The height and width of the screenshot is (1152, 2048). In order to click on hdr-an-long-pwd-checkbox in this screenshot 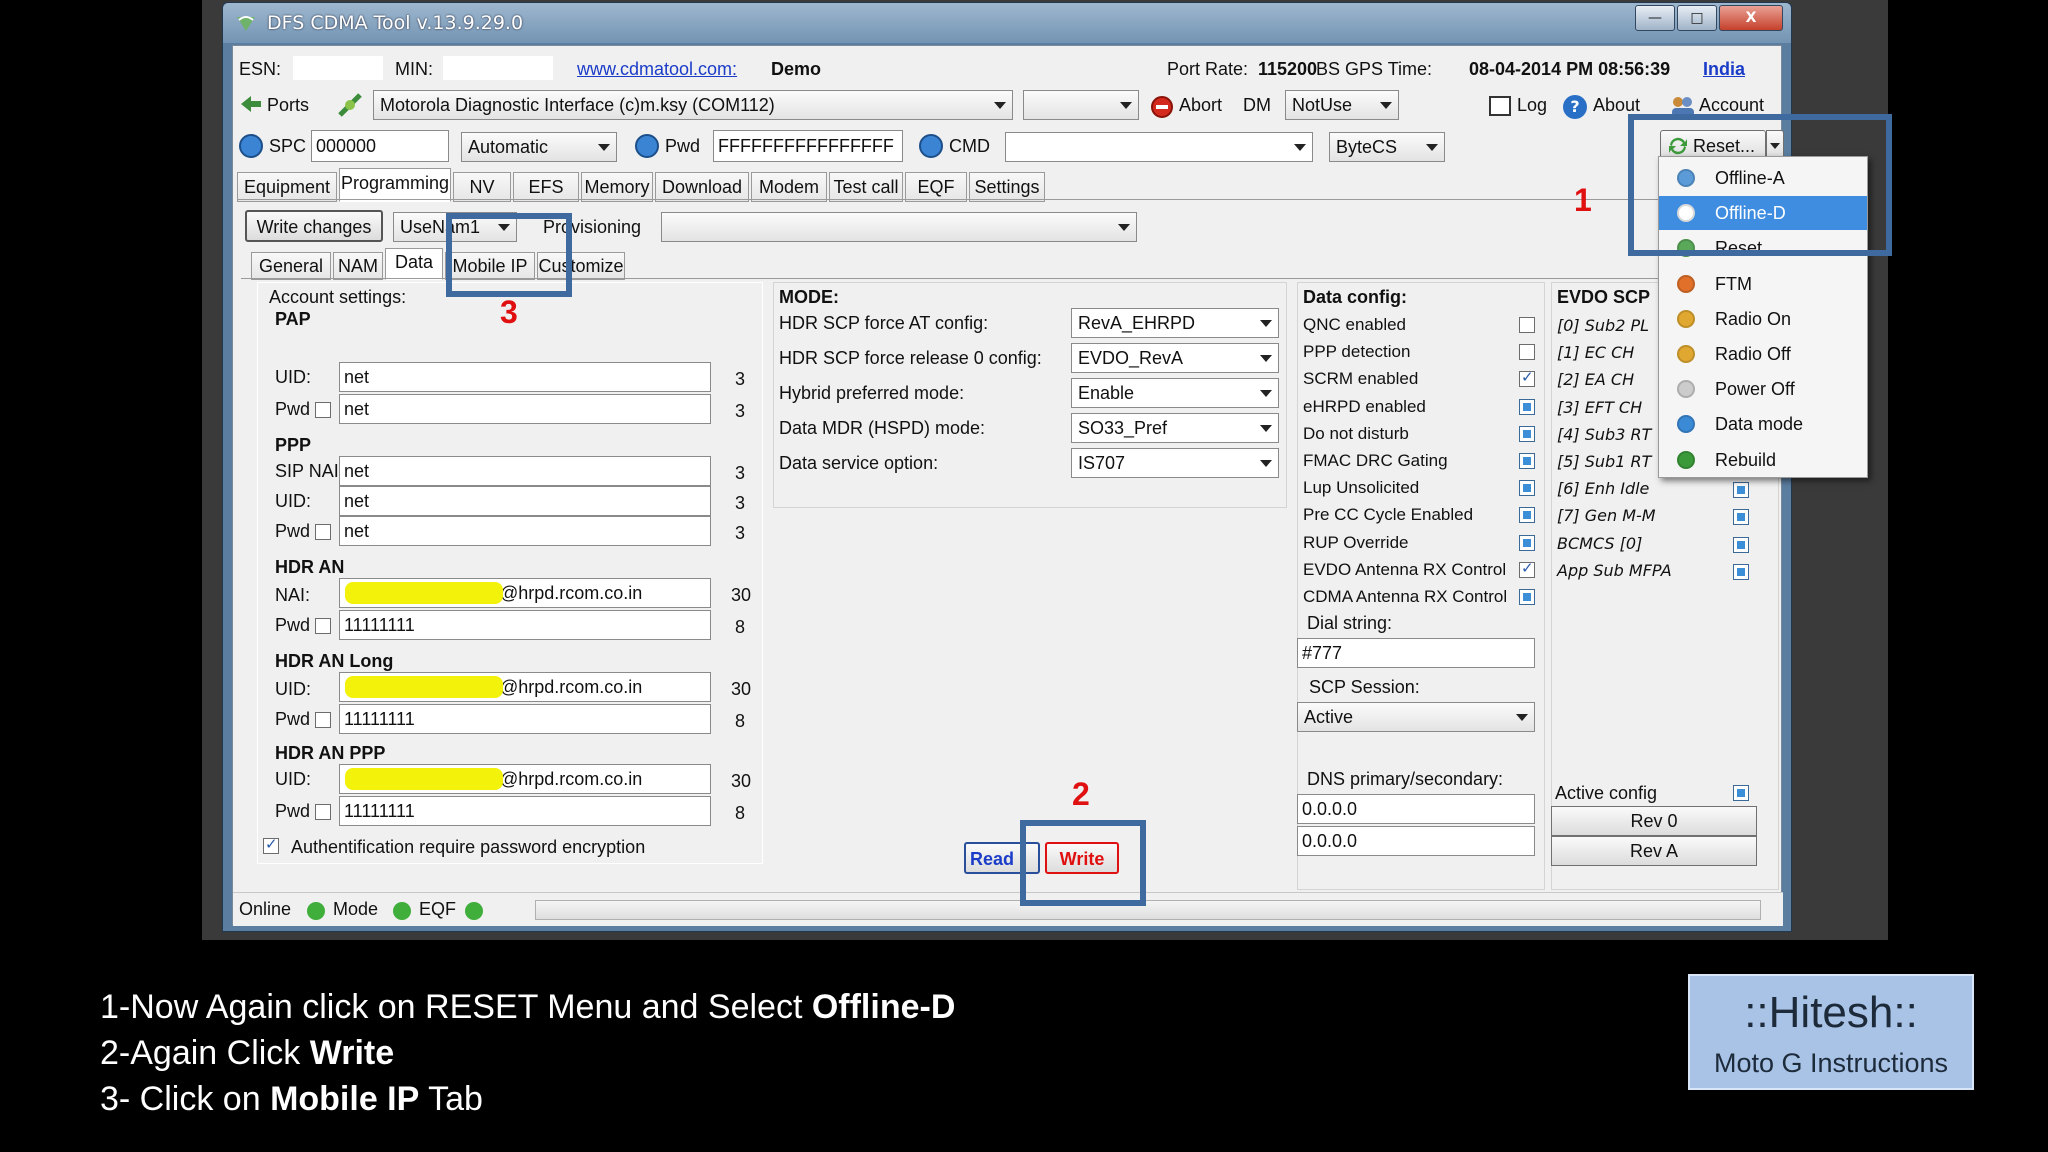, I will do `click(323, 720)`.